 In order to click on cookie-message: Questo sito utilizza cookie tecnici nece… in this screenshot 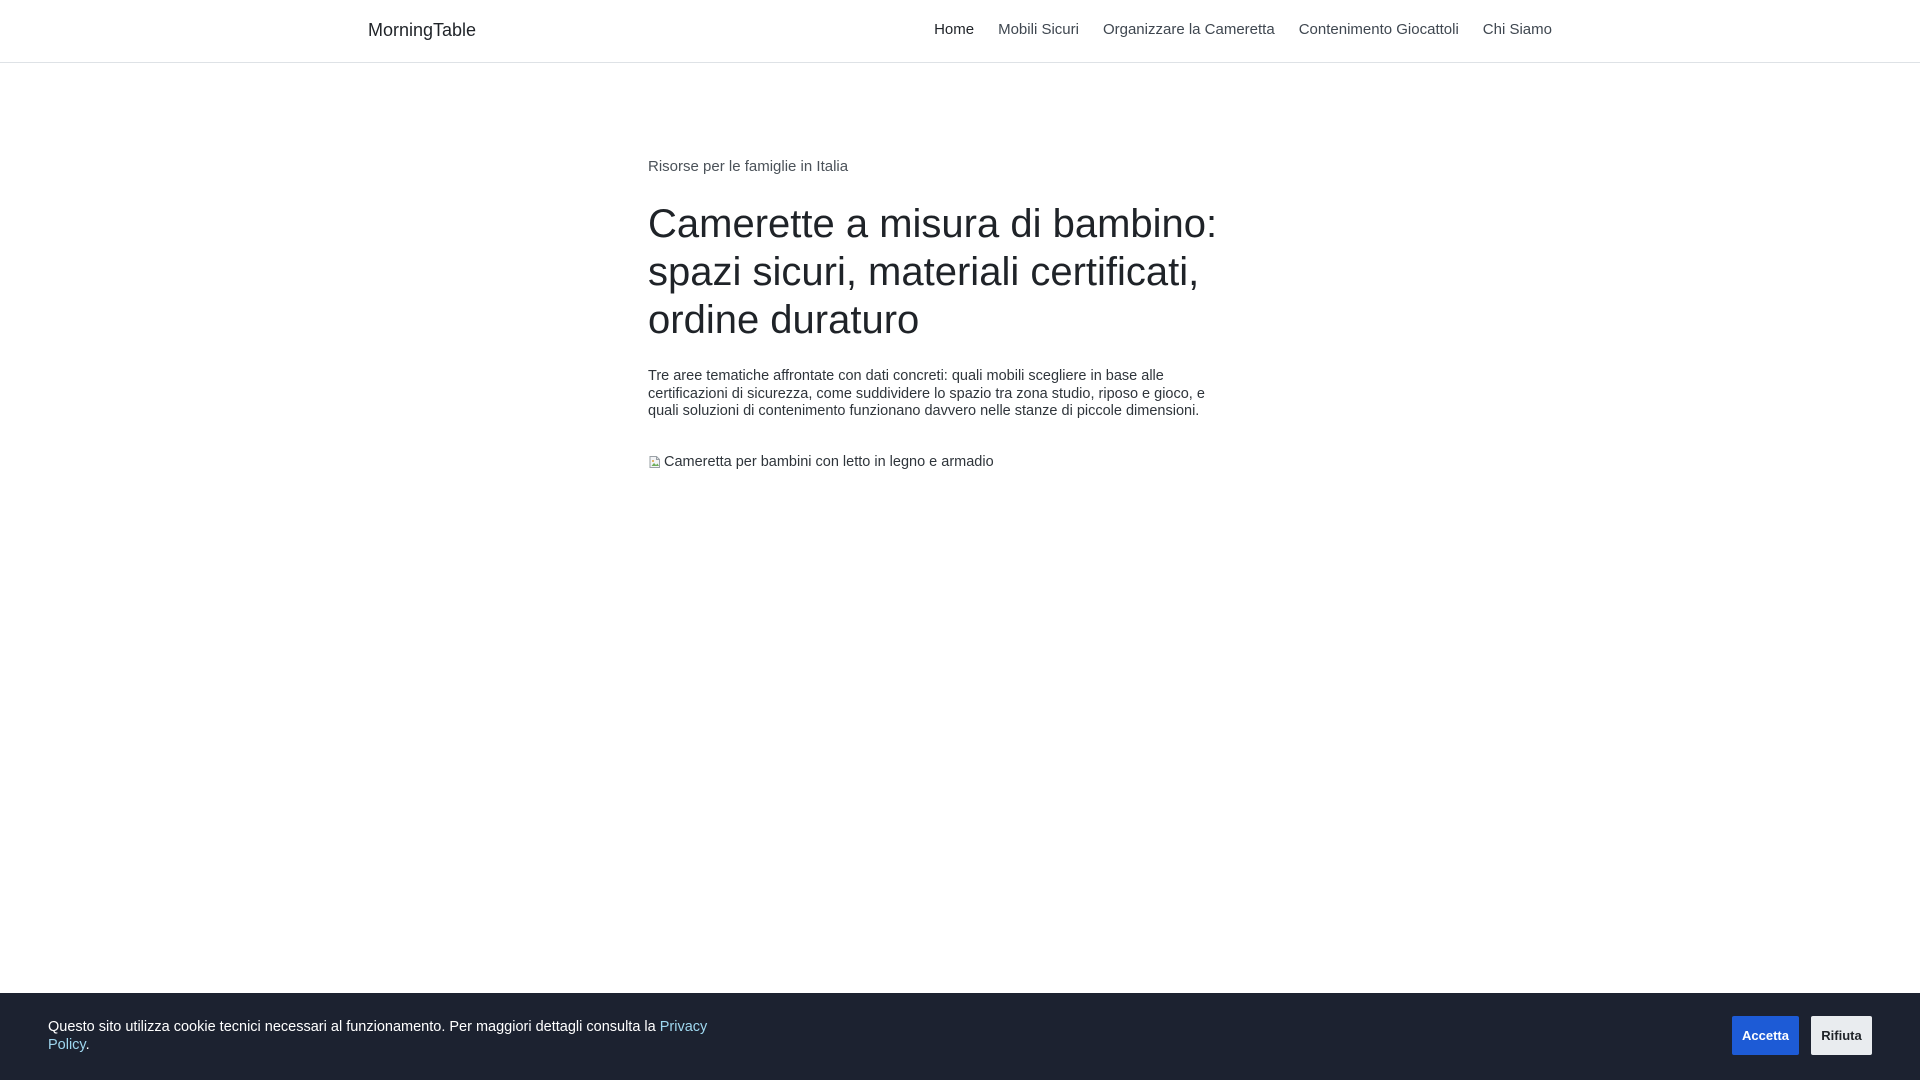, I will do `click(378, 1036)`.